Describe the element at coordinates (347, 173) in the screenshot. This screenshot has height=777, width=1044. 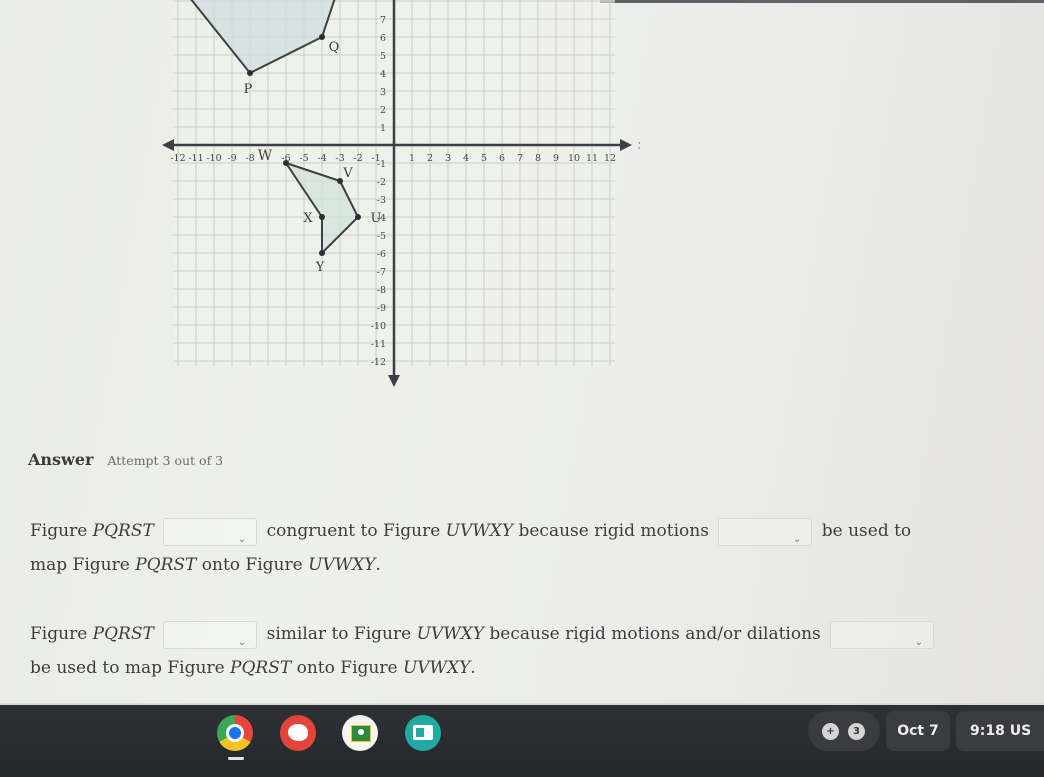
I see `vertex-label-v: V` at that location.